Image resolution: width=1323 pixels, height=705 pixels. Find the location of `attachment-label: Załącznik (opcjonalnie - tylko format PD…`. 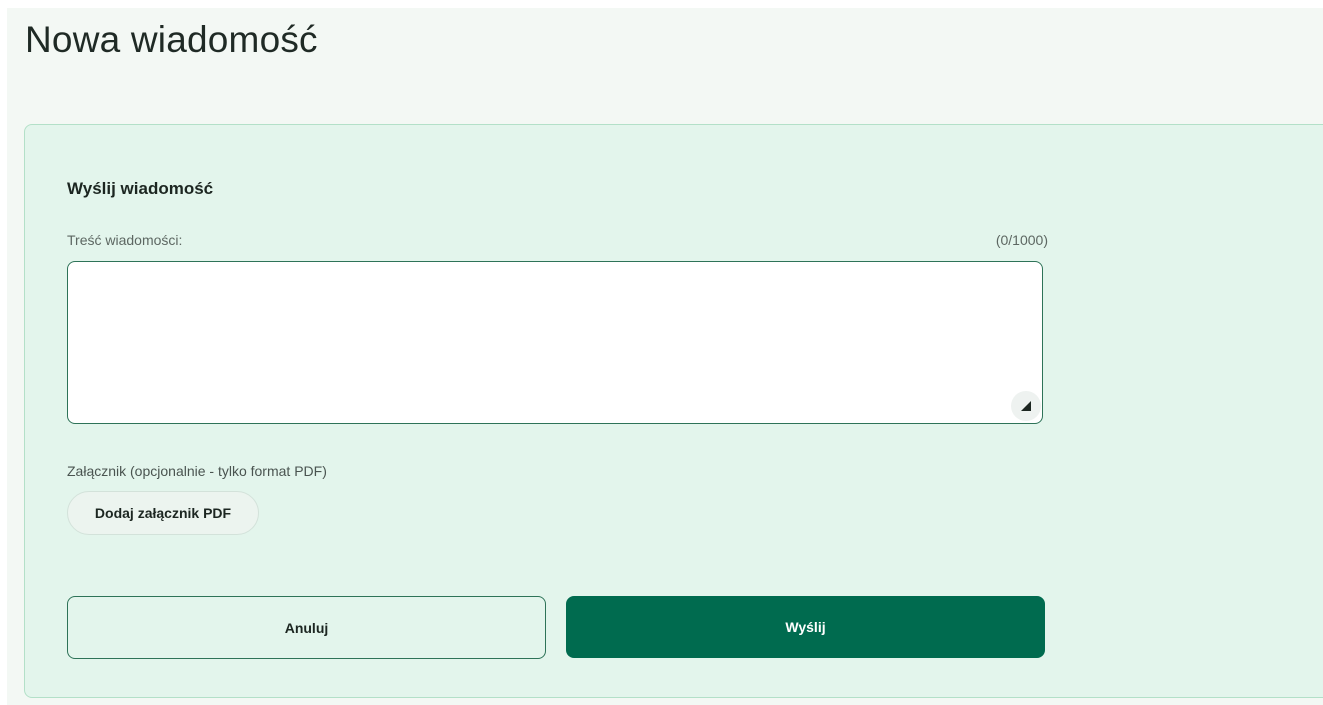

attachment-label: Załącznik (opcjonalnie - tylko format PD… is located at coordinates (197, 471).